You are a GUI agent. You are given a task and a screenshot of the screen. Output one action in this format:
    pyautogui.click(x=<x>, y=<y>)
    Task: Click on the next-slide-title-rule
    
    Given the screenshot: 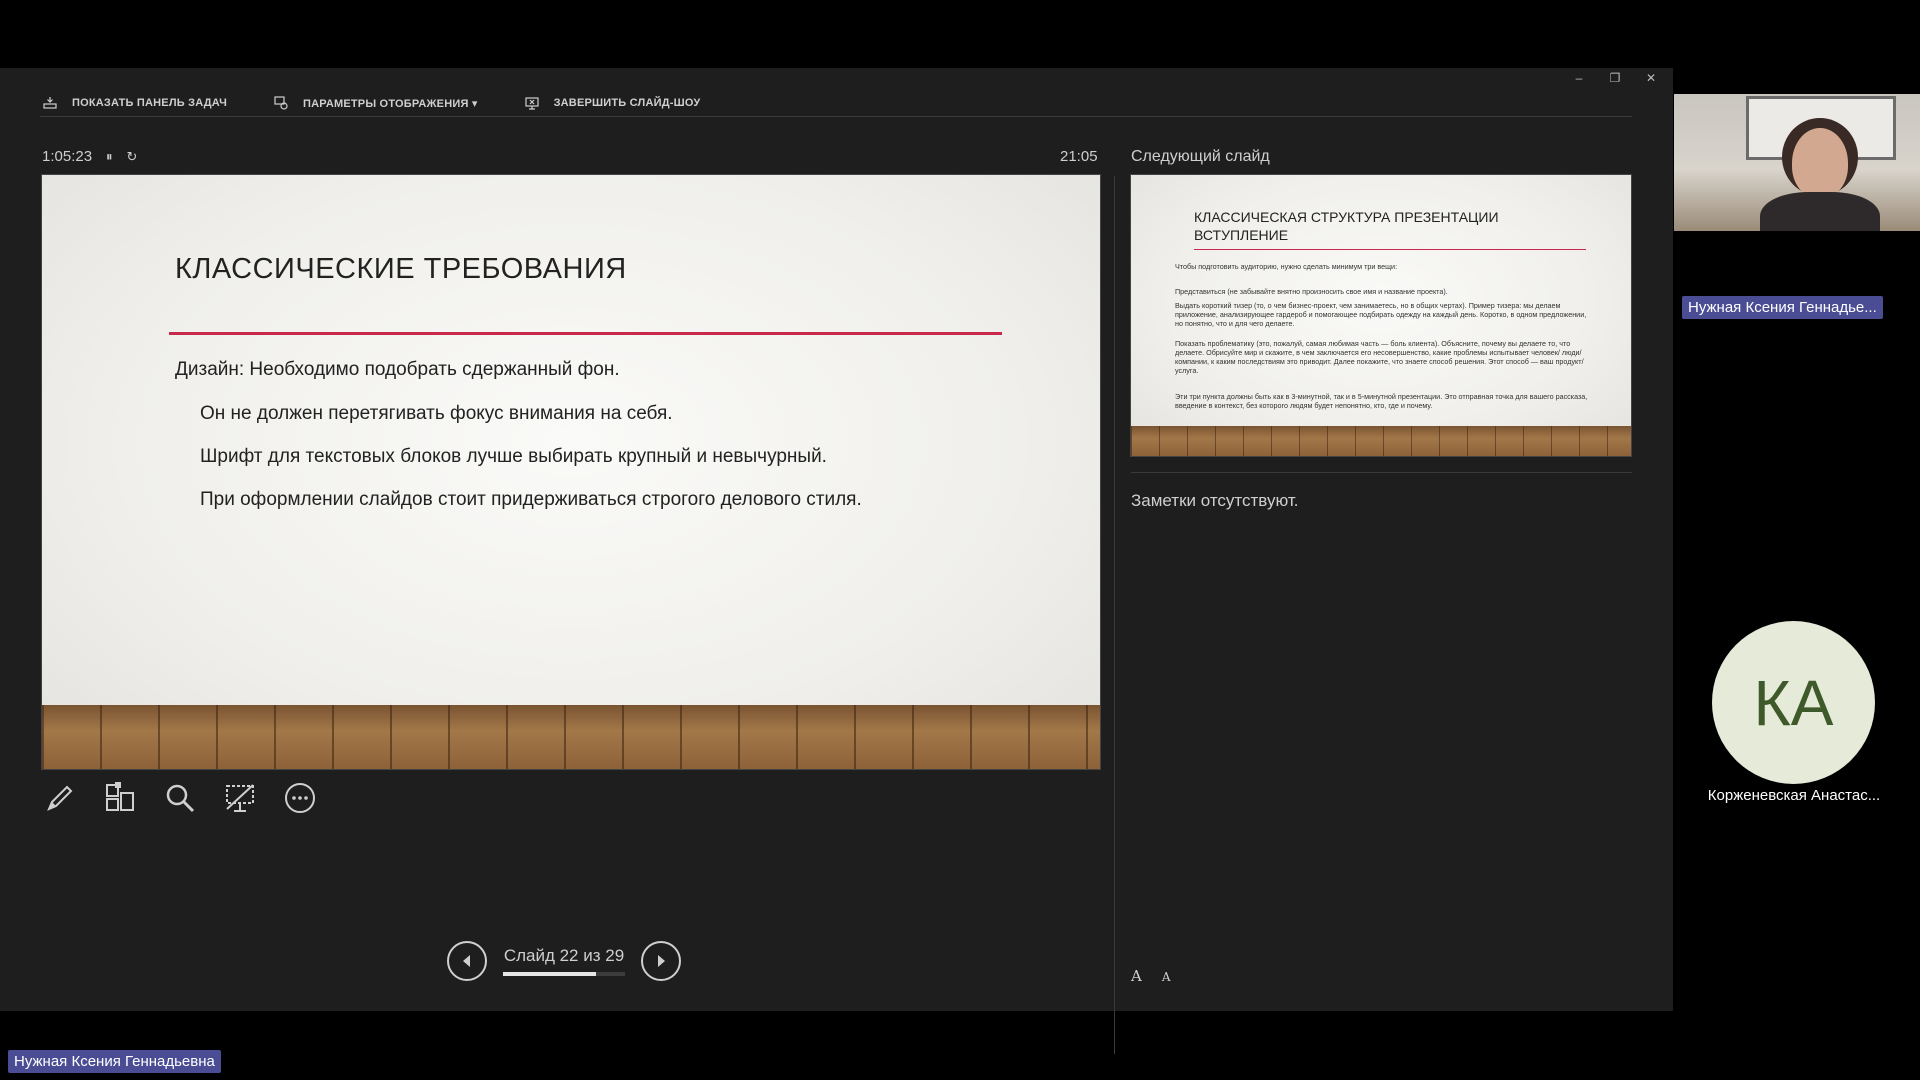 What is the action you would take?
    pyautogui.click(x=1390, y=249)
    